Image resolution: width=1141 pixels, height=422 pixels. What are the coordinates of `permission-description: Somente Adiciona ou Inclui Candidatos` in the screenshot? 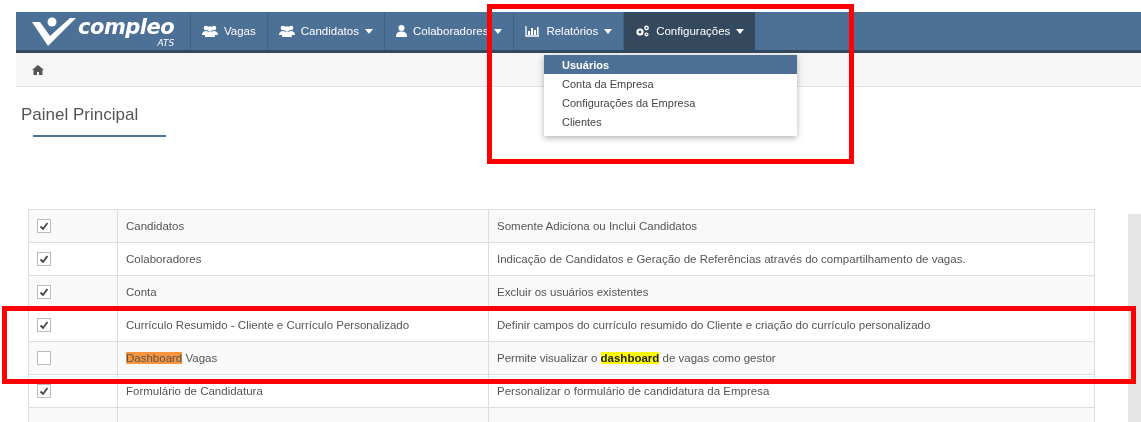 It's located at (791, 226).